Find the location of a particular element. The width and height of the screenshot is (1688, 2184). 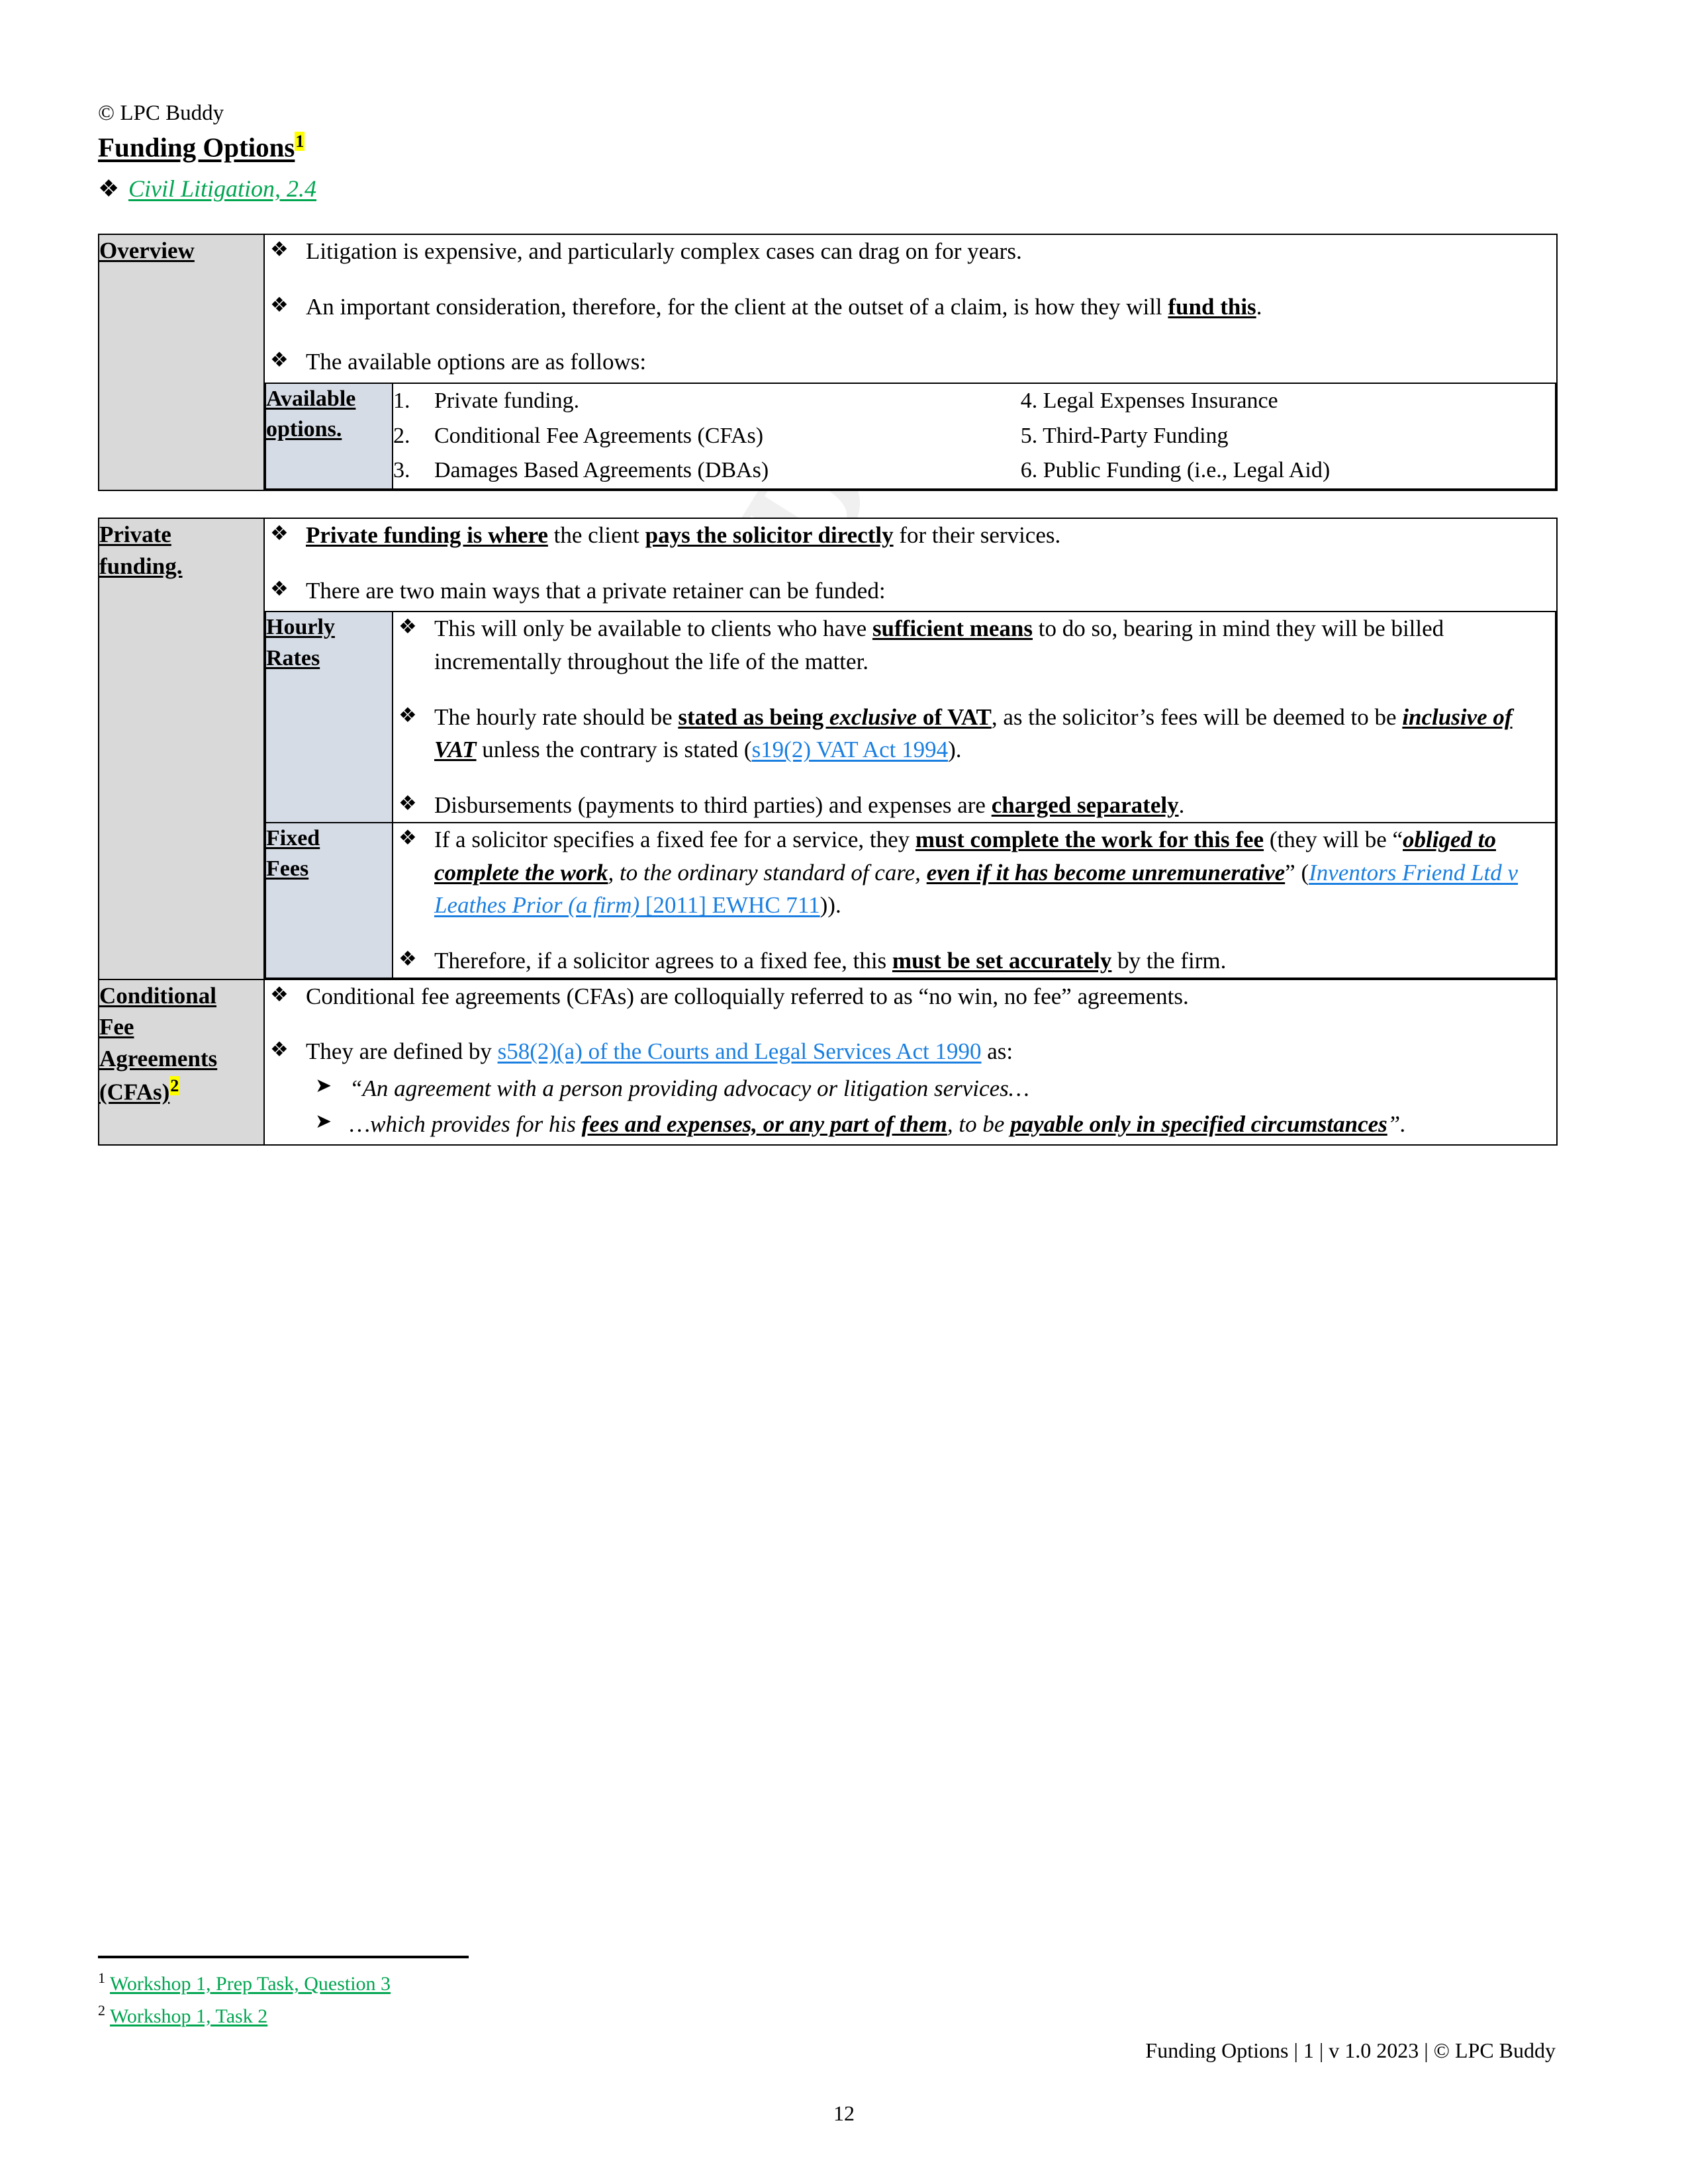

footnote-1: 1 Workshop 1, Prep Task, Question 3 is located at coordinates (826, 1983).